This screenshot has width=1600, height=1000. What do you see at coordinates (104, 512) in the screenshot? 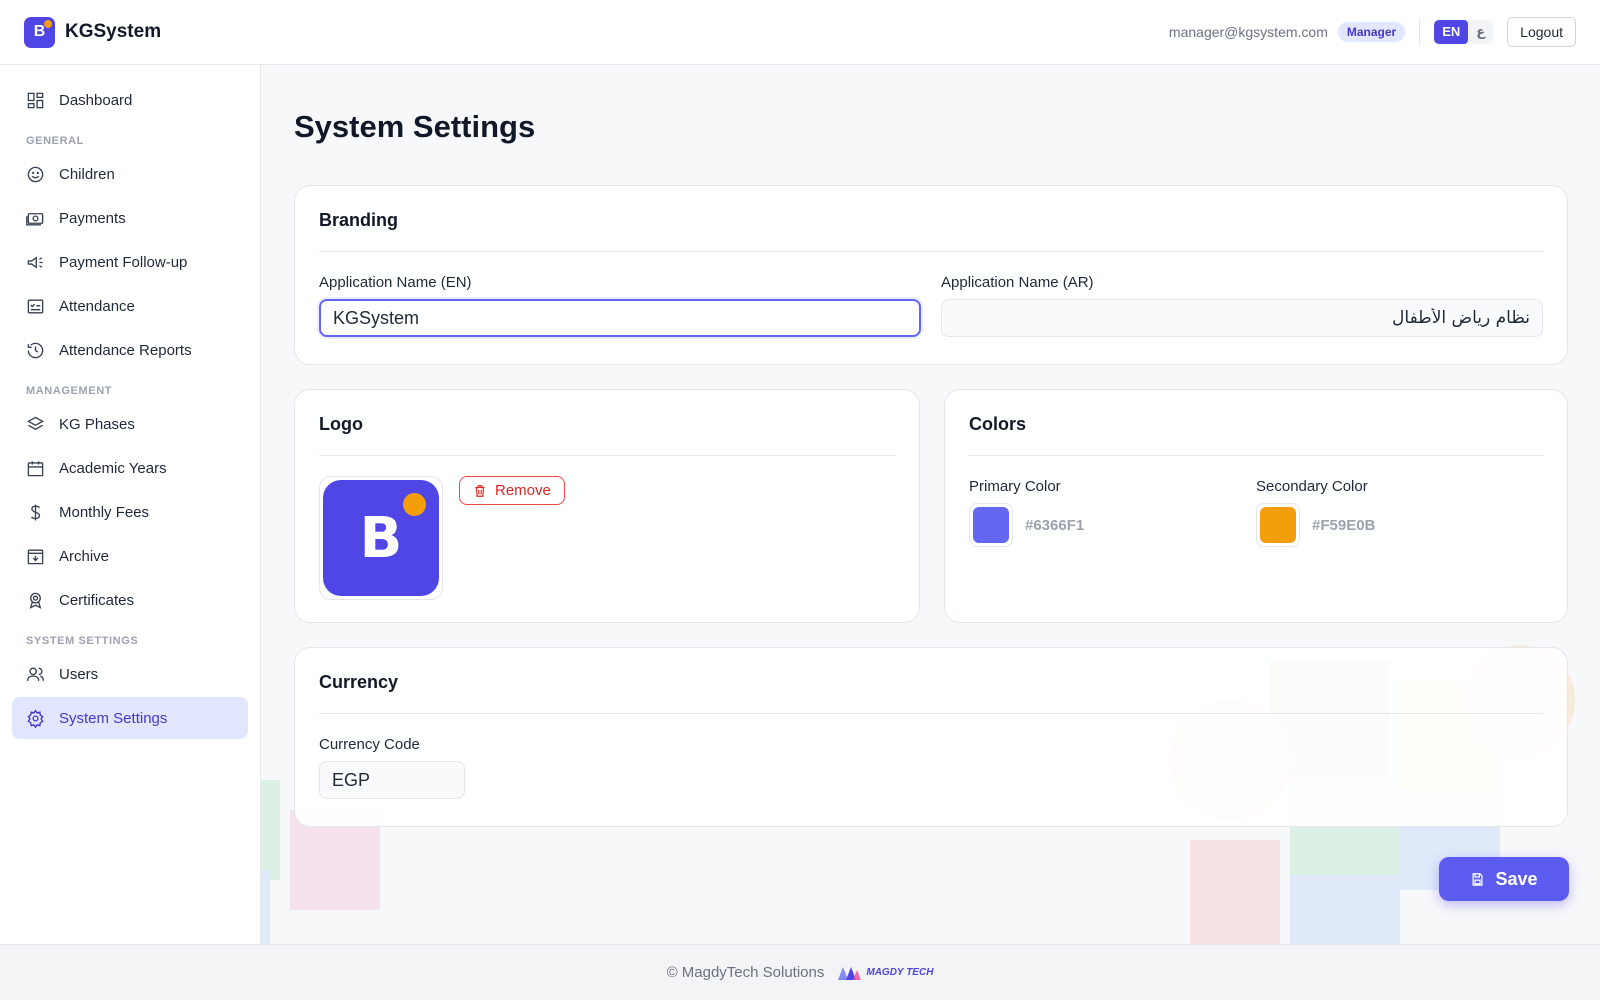
I see `sidebar-item-label: Monthly Fees` at bounding box center [104, 512].